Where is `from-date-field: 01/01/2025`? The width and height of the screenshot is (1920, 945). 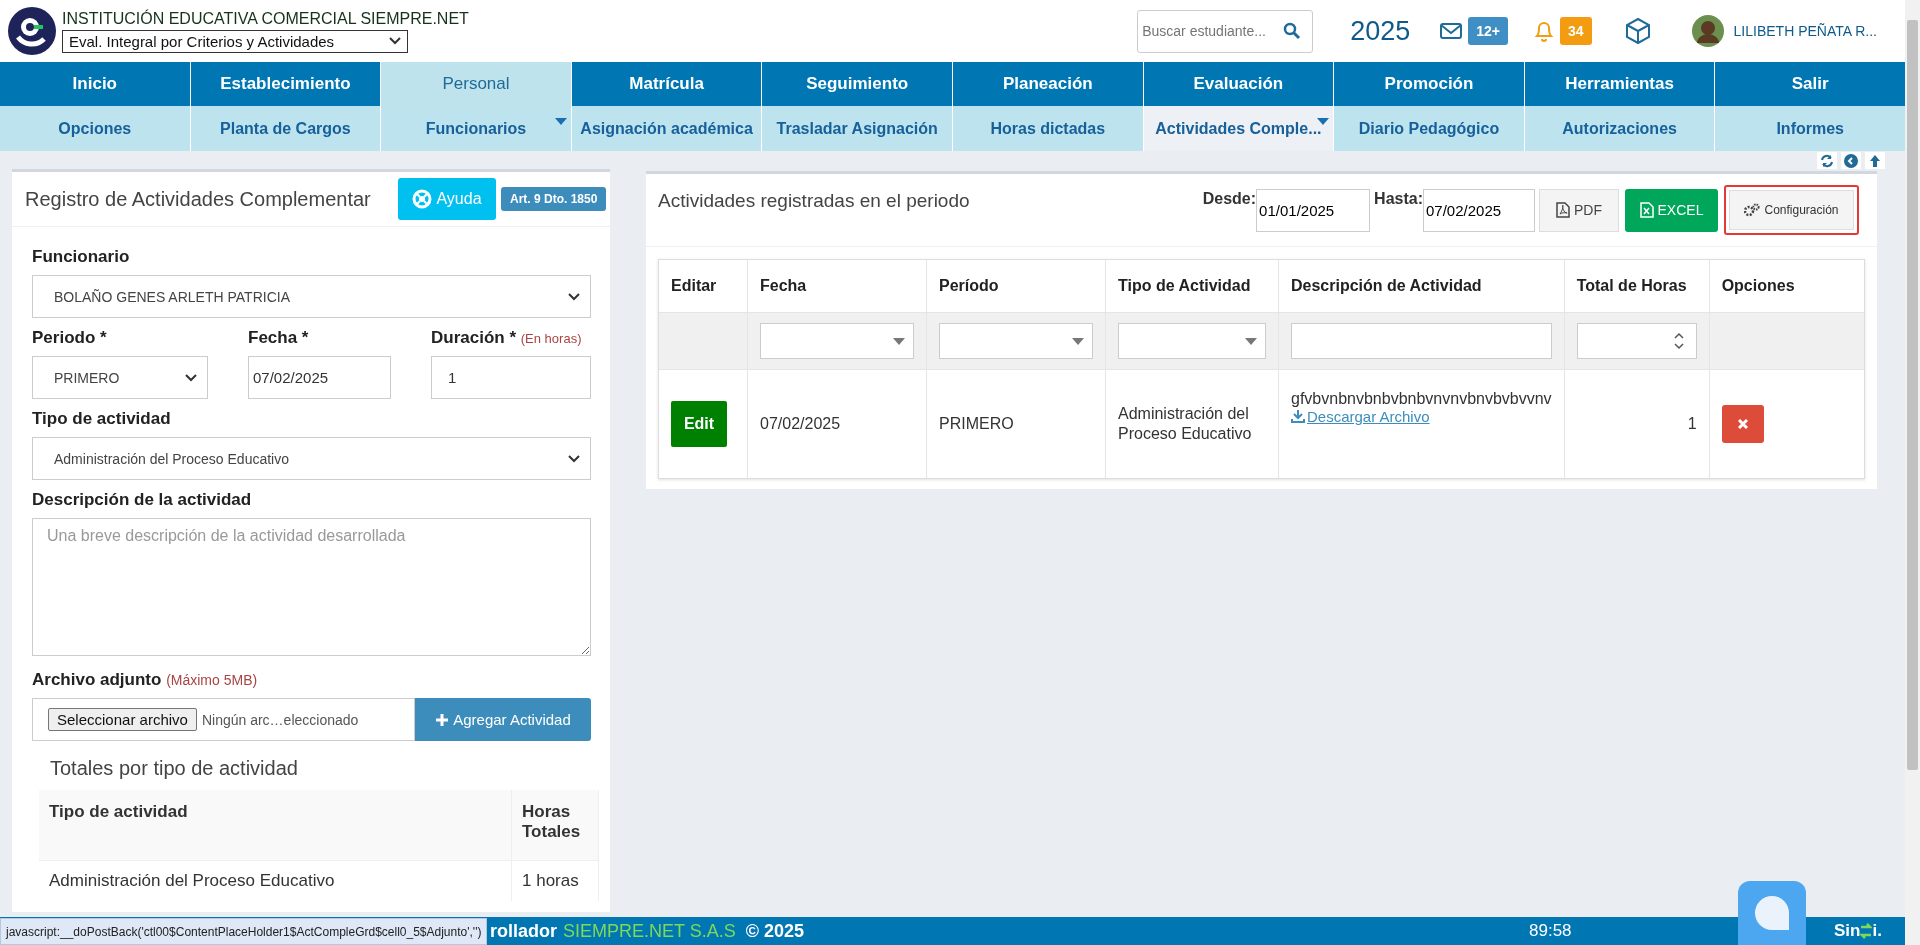
from-date-field: 01/01/2025 is located at coordinates (1313, 210).